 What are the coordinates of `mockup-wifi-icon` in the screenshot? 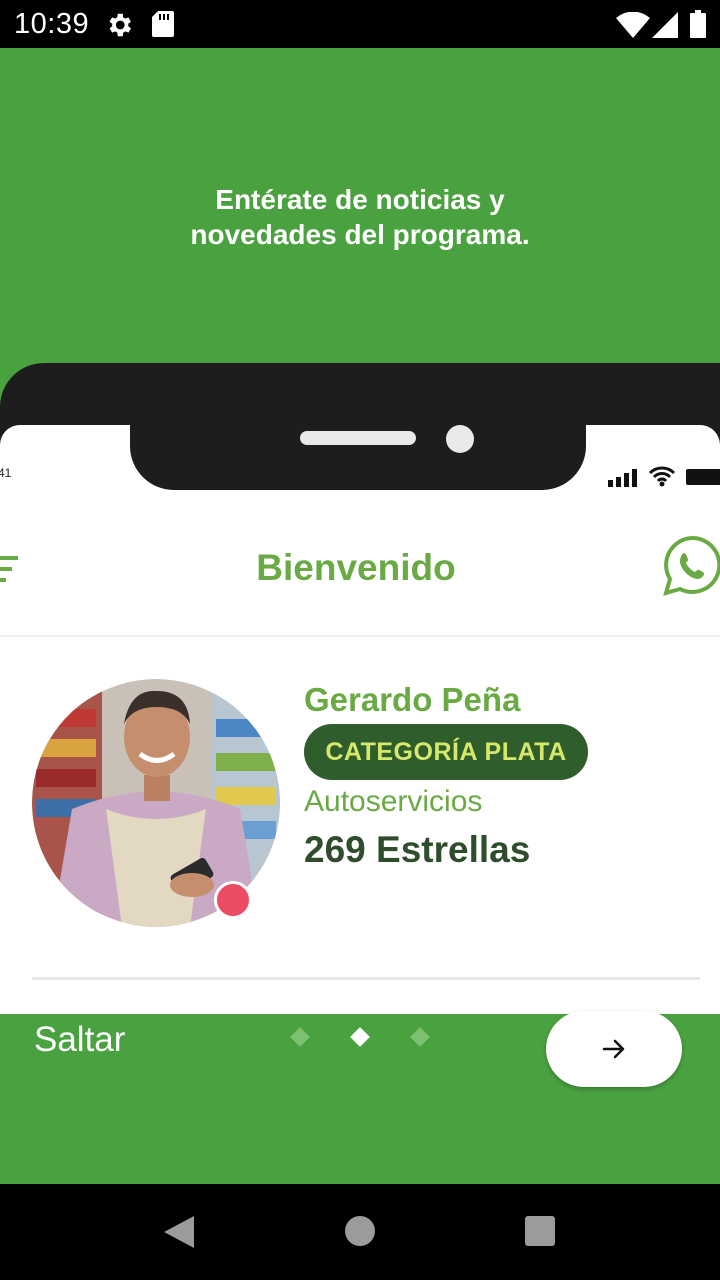 It's located at (662, 476).